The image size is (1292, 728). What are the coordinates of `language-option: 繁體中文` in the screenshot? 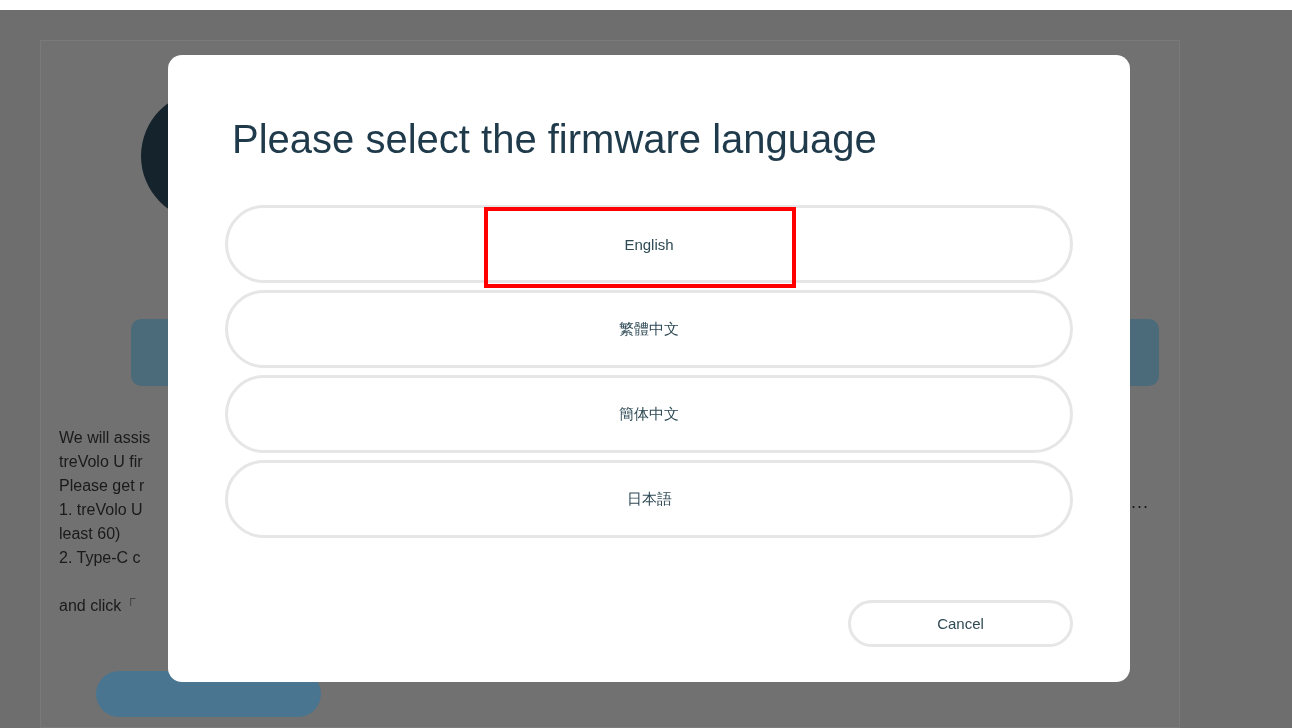 It's located at (649, 329).